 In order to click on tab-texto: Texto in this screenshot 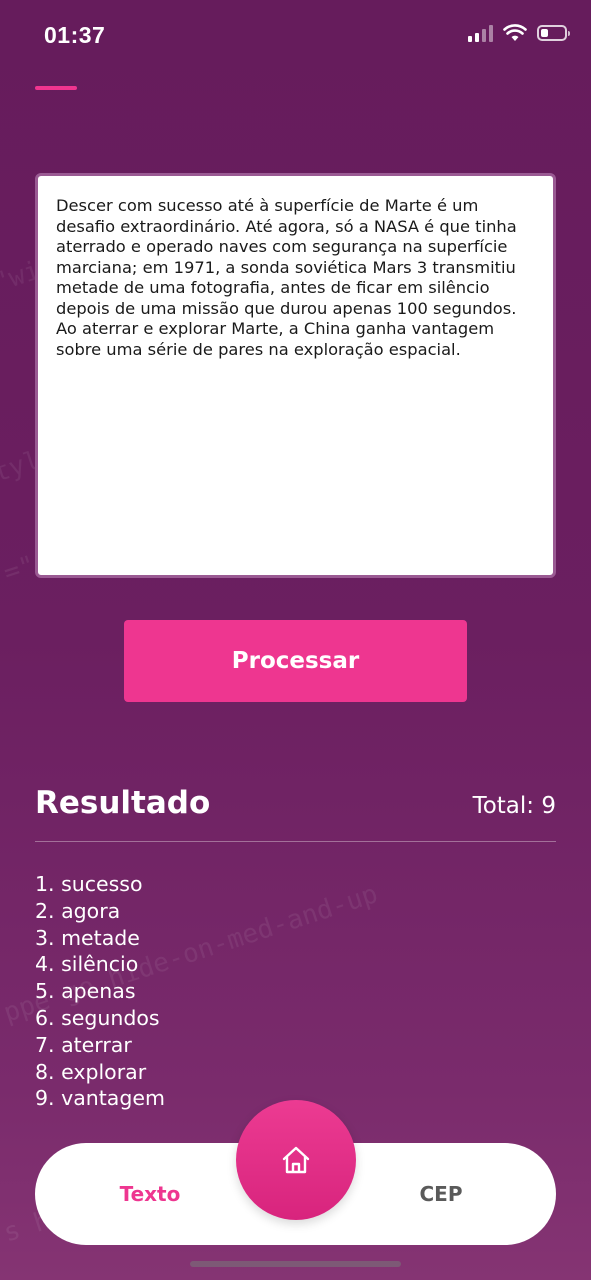, I will do `click(150, 1194)`.